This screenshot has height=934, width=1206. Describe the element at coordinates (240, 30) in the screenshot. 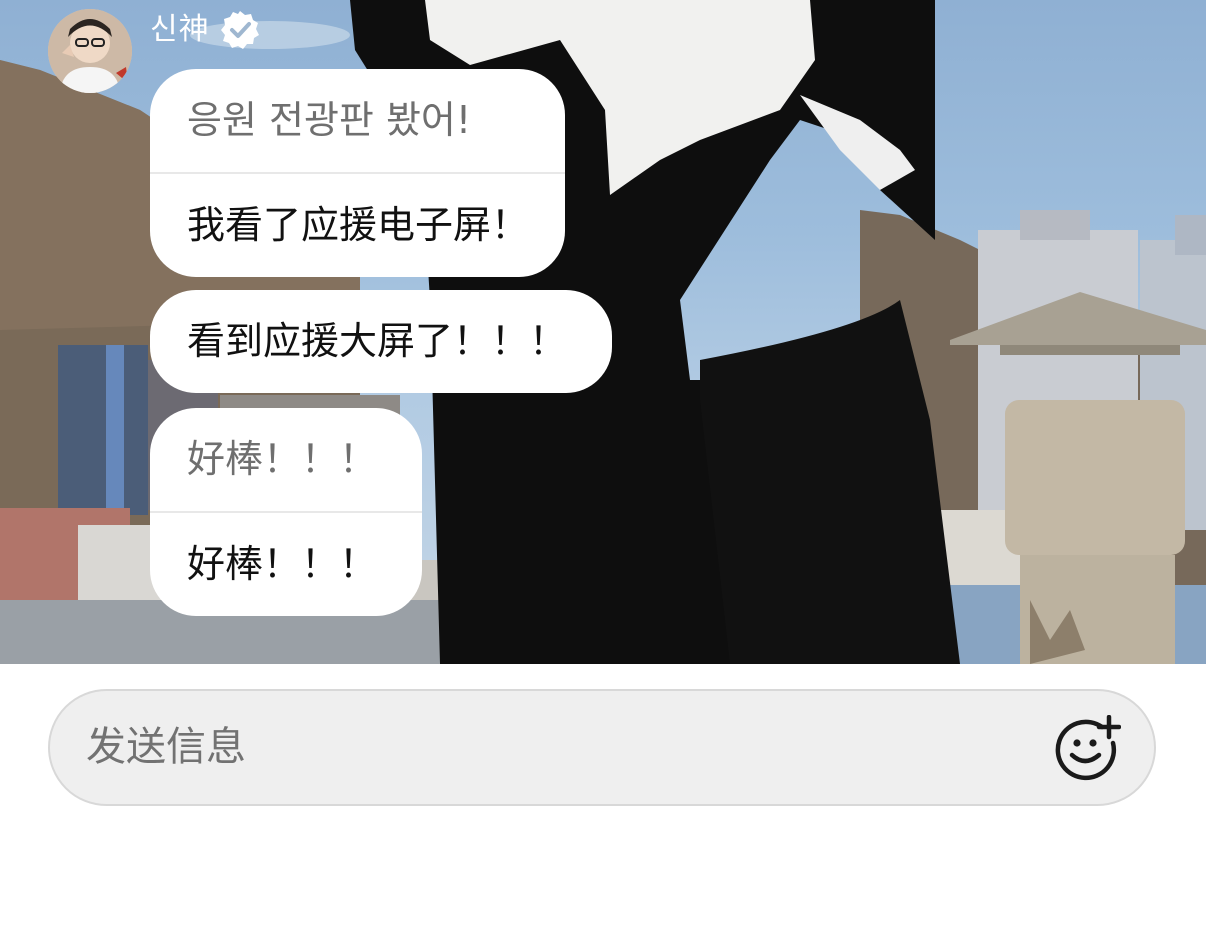

I see `verified-badge-icon` at that location.